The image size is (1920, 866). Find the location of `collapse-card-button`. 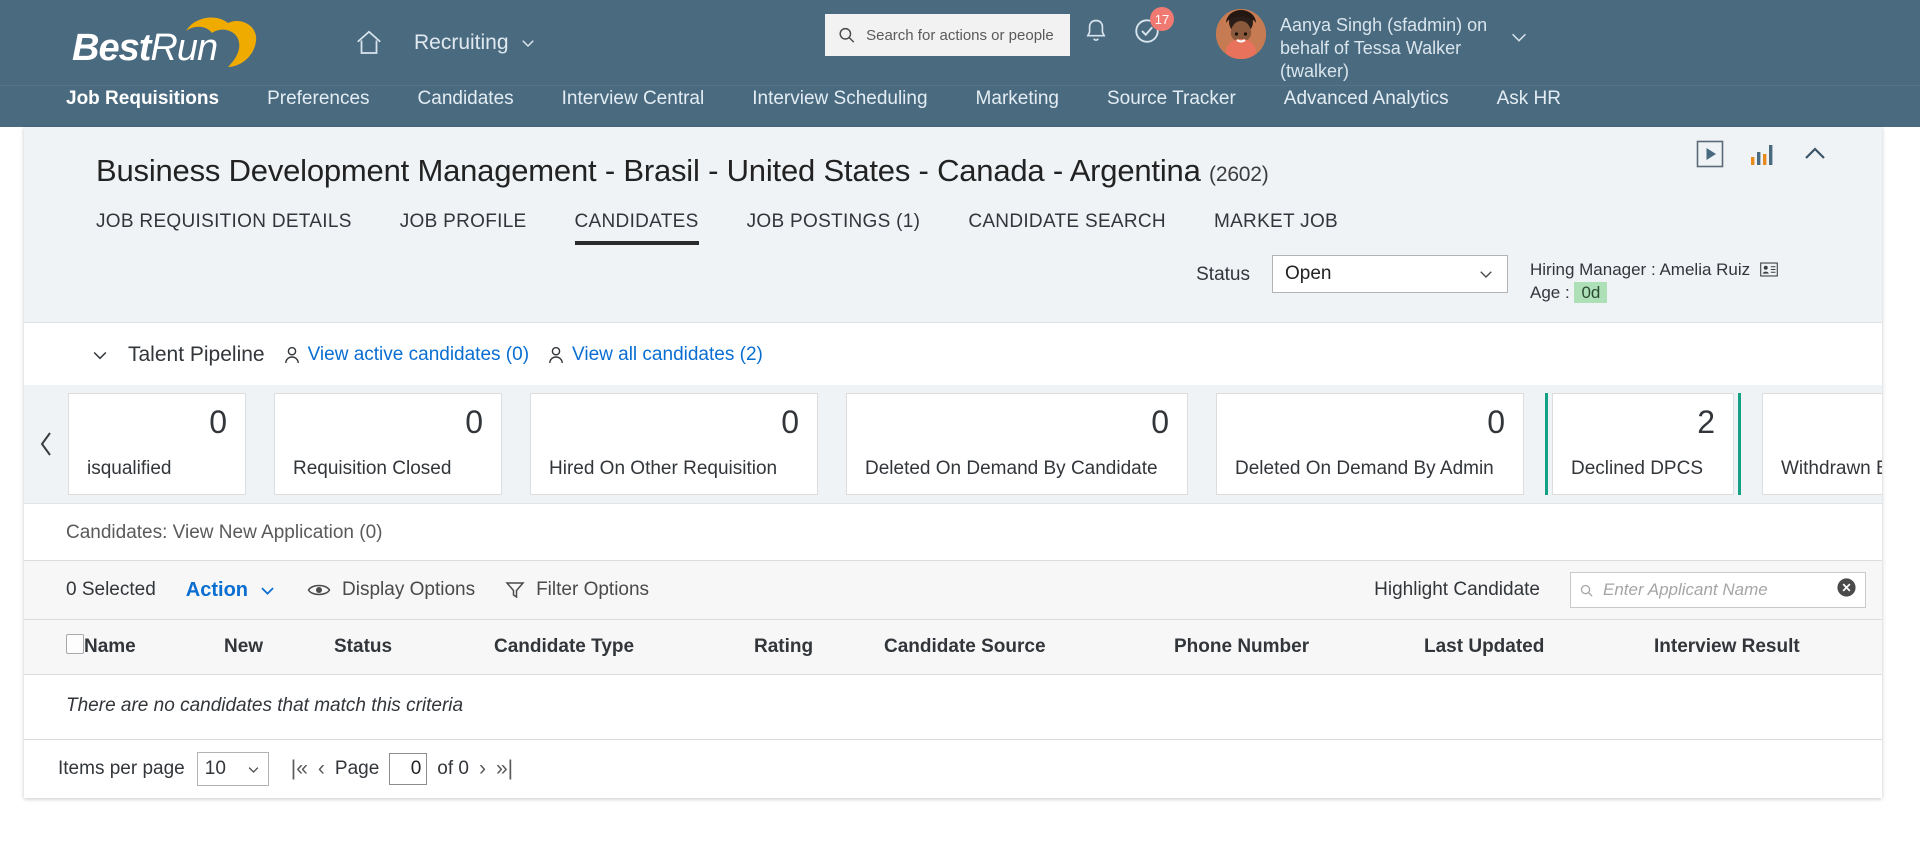

collapse-card-button is located at coordinates (1815, 156).